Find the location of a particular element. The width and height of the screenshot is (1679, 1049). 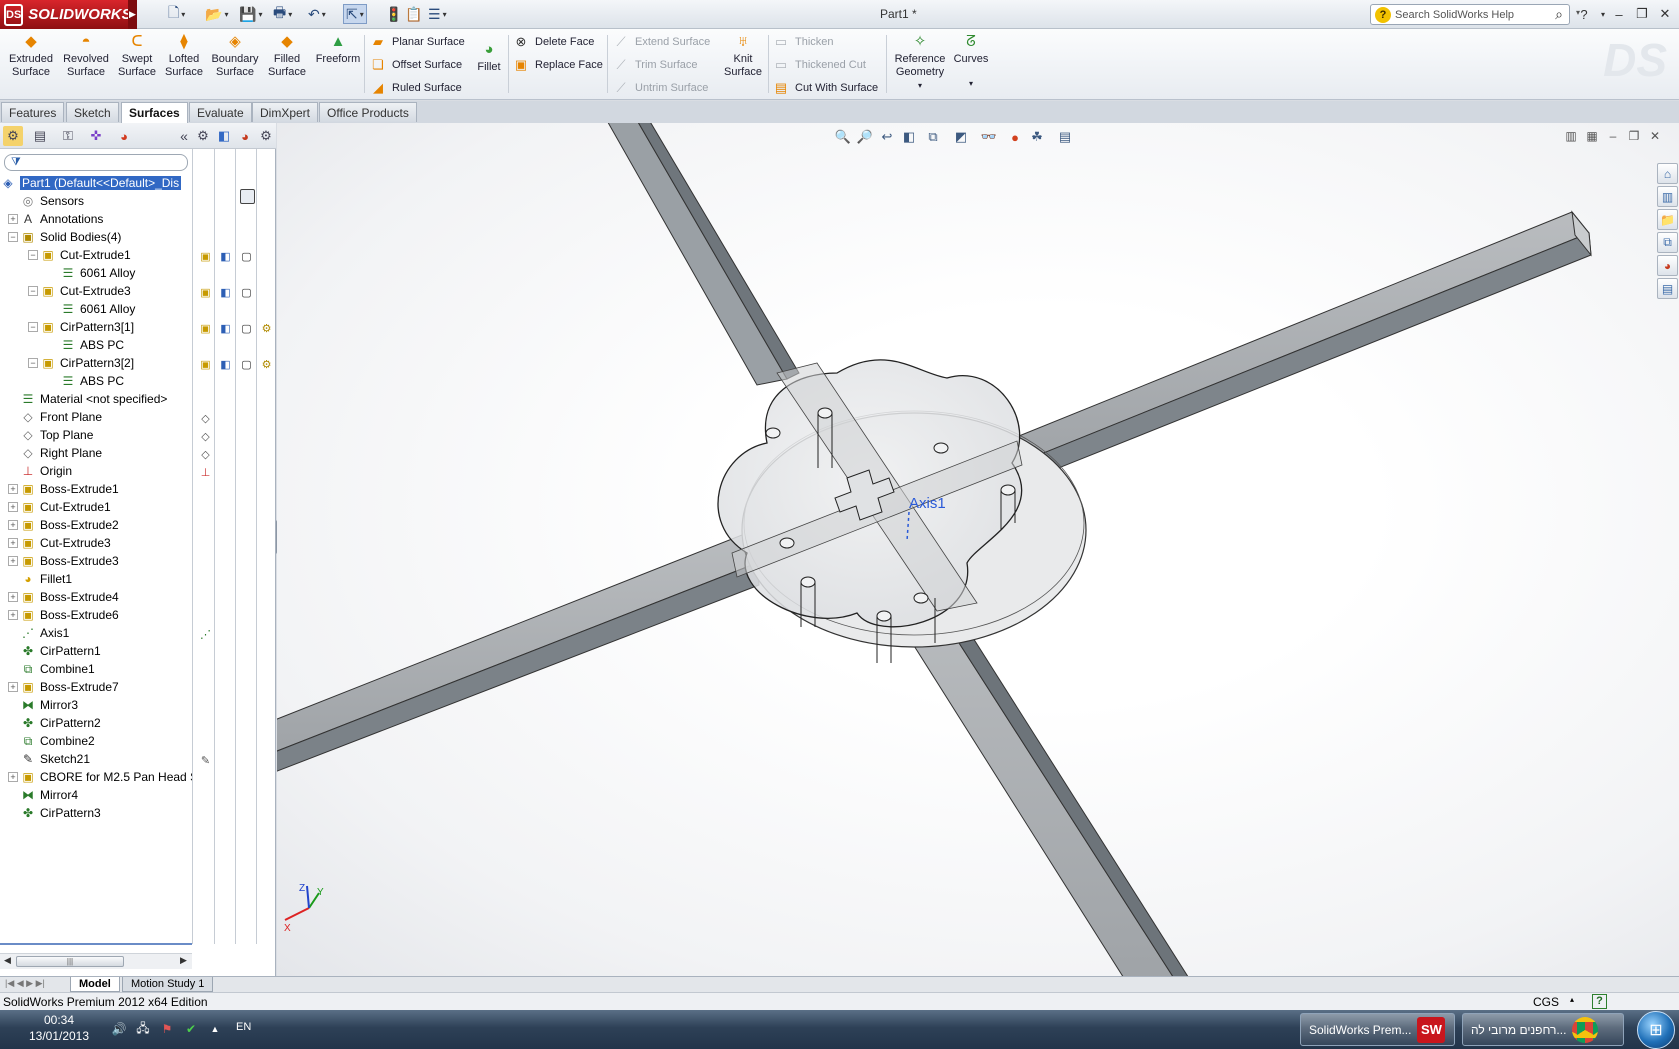

taskbar-solidworks-button: SolidWorks Prem... SW is located at coordinates (1377, 1029).